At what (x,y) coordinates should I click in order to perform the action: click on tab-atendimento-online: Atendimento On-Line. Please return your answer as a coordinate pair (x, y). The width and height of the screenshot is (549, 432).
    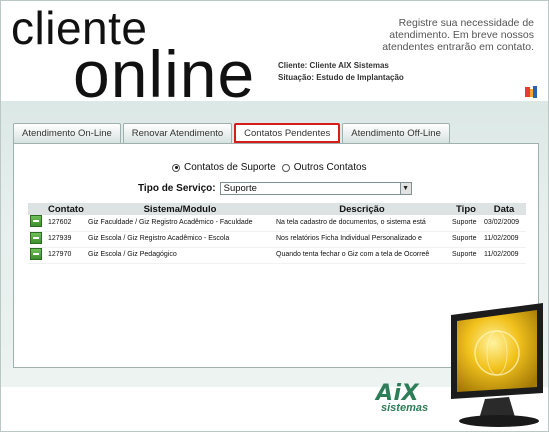
    Looking at the image, I should click on (67, 133).